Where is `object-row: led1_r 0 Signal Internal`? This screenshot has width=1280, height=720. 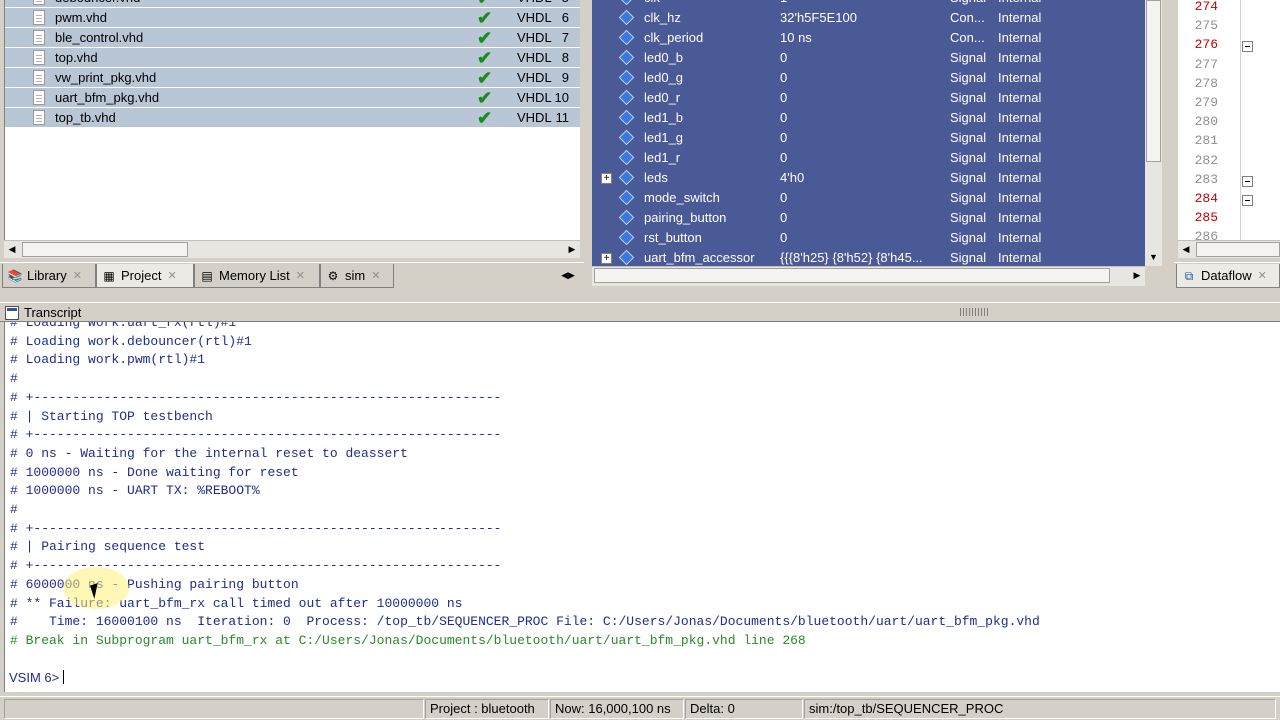 object-row: led1_r 0 Signal Internal is located at coordinates (865, 158).